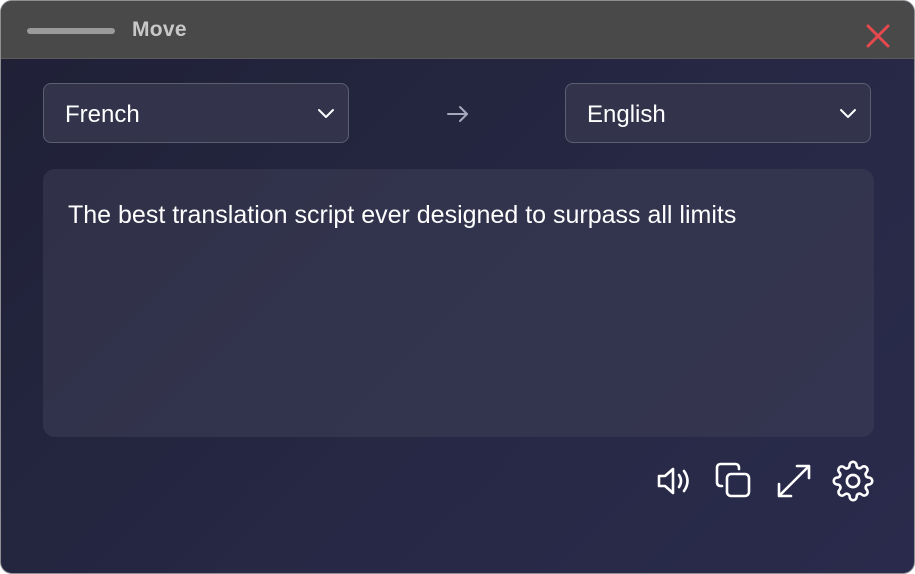 This screenshot has width=915, height=574. Describe the element at coordinates (71, 31) in the screenshot. I see `drag-handle` at that location.